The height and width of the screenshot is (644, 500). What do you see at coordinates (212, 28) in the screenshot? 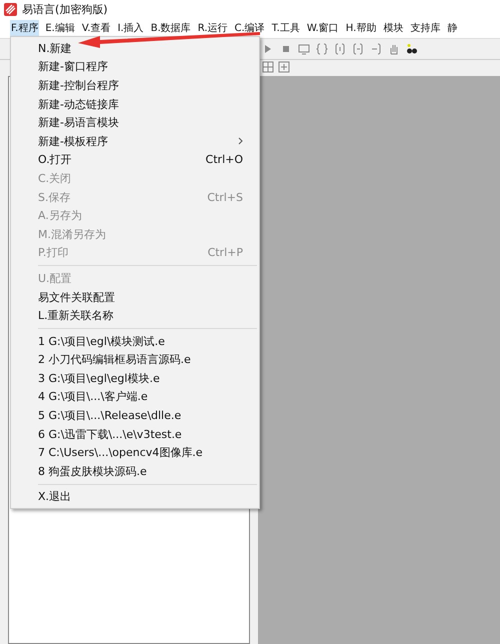
I see `menu-bar-item: R.运行` at bounding box center [212, 28].